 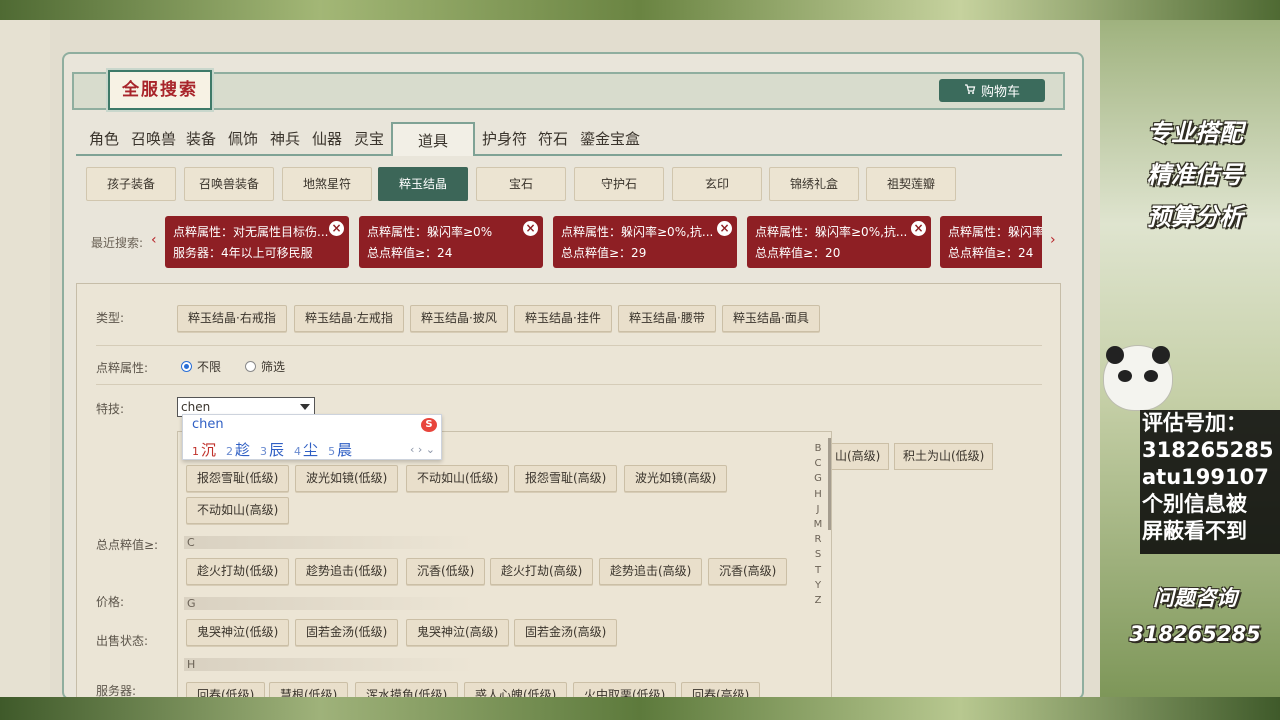 I want to click on ime-candidate-number: 2, so click(x=230, y=451).